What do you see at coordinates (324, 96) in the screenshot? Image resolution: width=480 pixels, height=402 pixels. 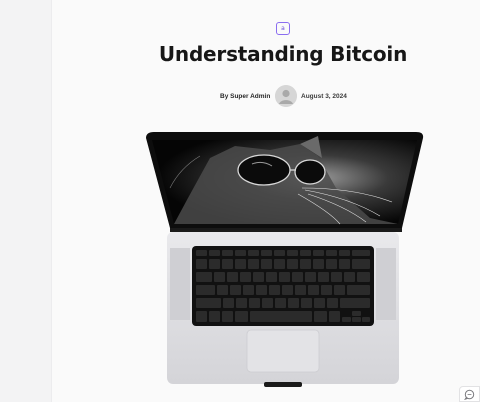 I see `post-date: August 3, 2024` at bounding box center [324, 96].